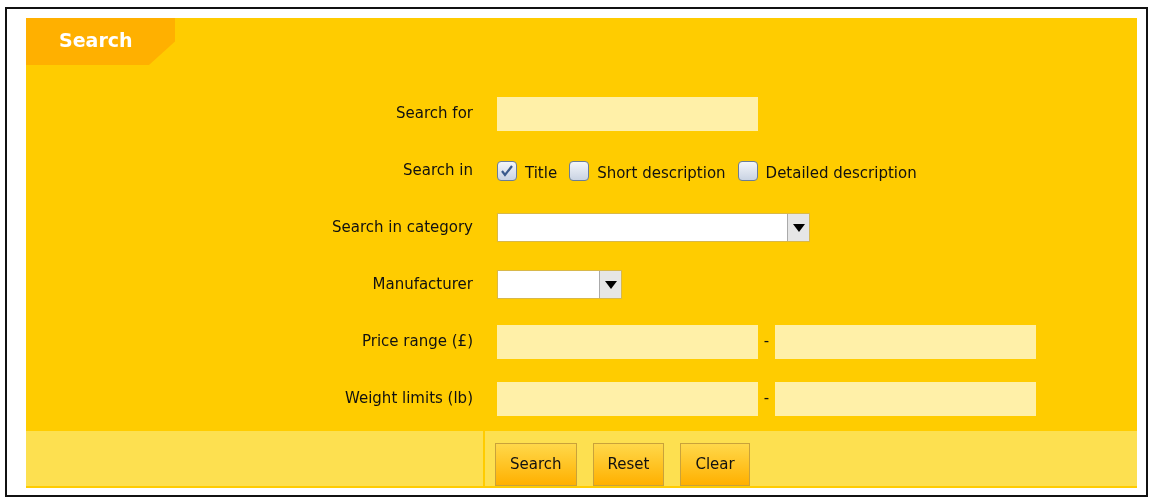 Image resolution: width=1153 pixels, height=499 pixels. Describe the element at coordinates (661, 174) in the screenshot. I see `checkbox-label: Short description` at that location.